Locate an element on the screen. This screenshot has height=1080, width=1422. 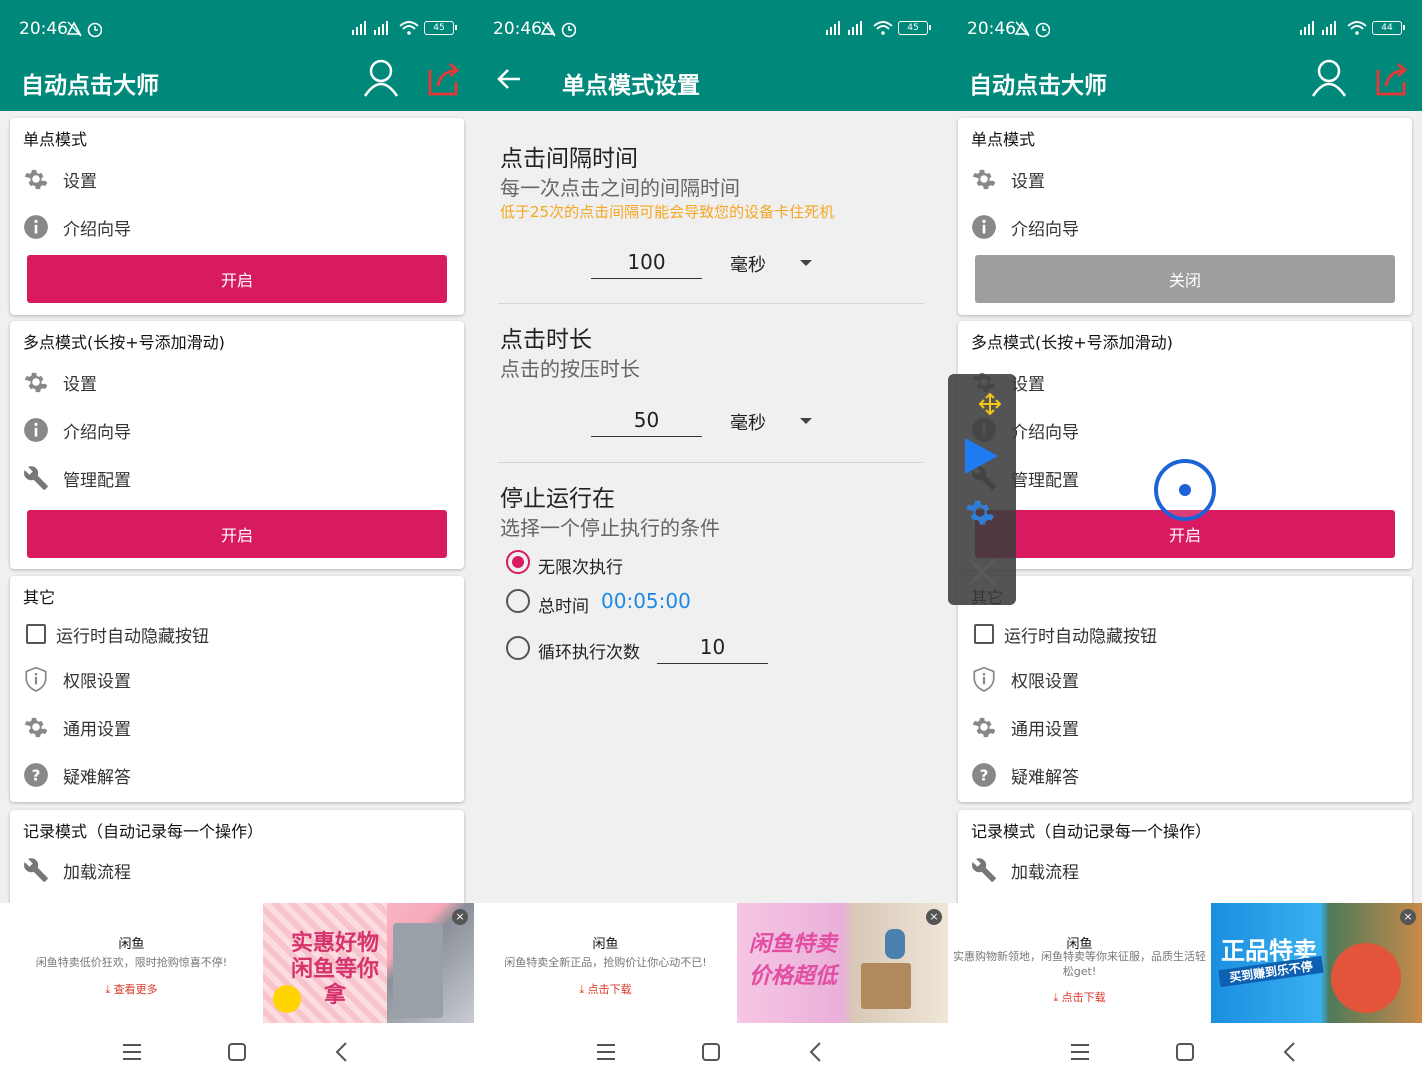
move-icon is located at coordinates (990, 404).